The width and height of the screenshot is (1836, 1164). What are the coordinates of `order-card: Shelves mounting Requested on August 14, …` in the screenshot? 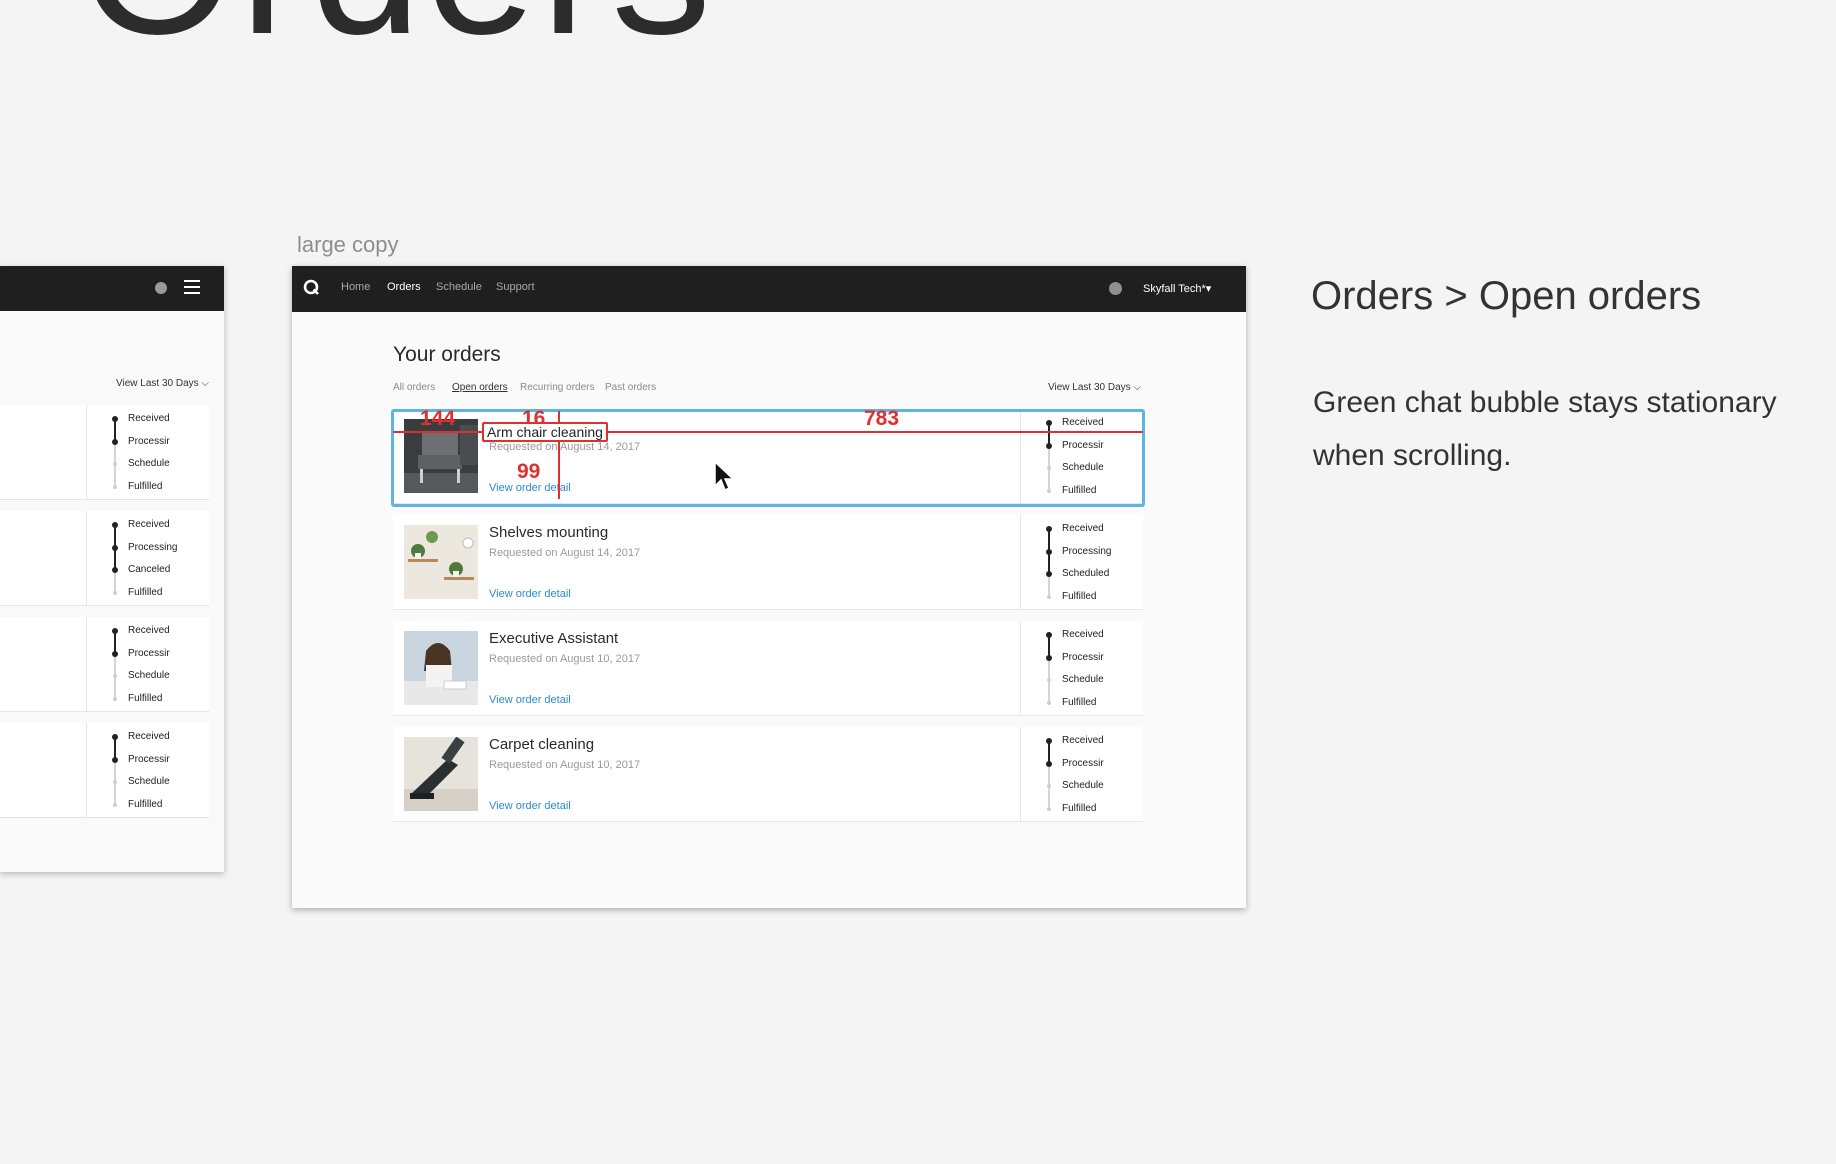 It's located at (768, 562).